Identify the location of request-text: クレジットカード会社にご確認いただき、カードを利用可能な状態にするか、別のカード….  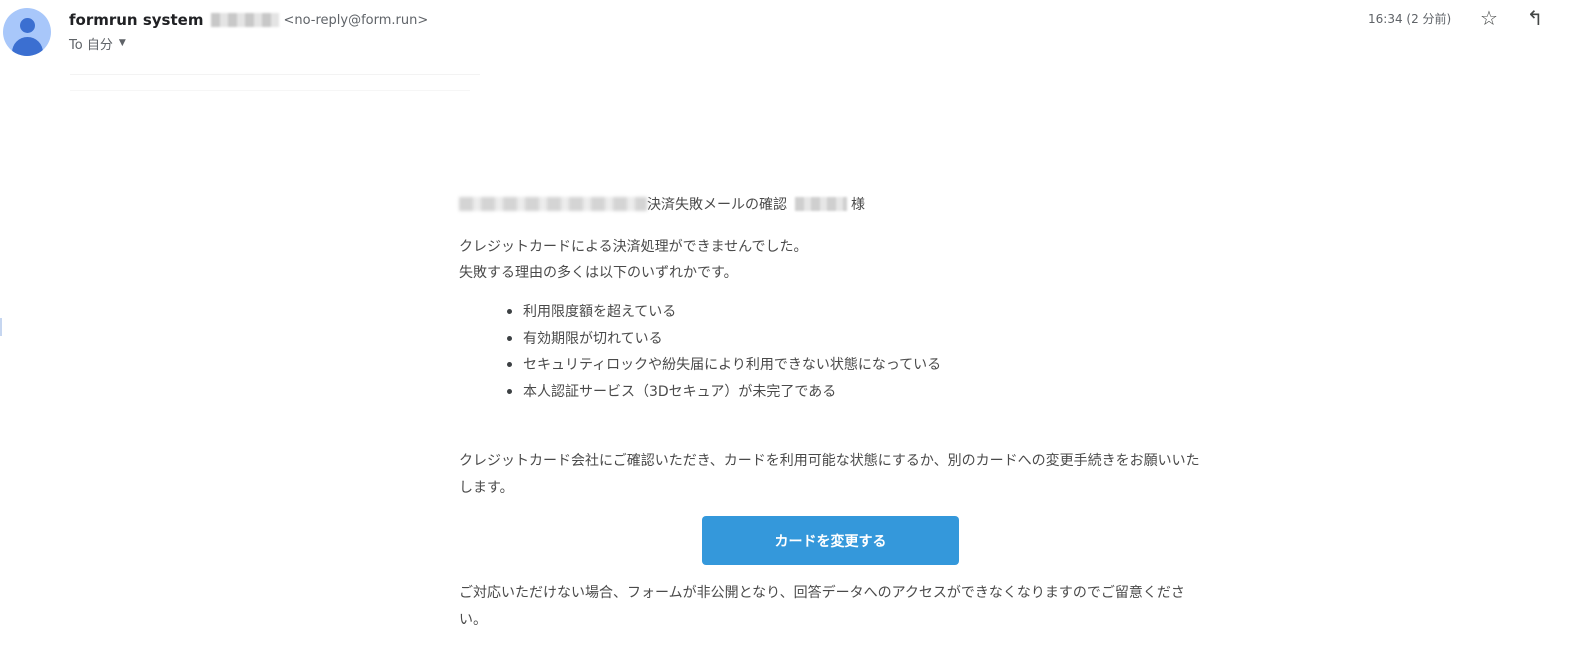
(829, 474).